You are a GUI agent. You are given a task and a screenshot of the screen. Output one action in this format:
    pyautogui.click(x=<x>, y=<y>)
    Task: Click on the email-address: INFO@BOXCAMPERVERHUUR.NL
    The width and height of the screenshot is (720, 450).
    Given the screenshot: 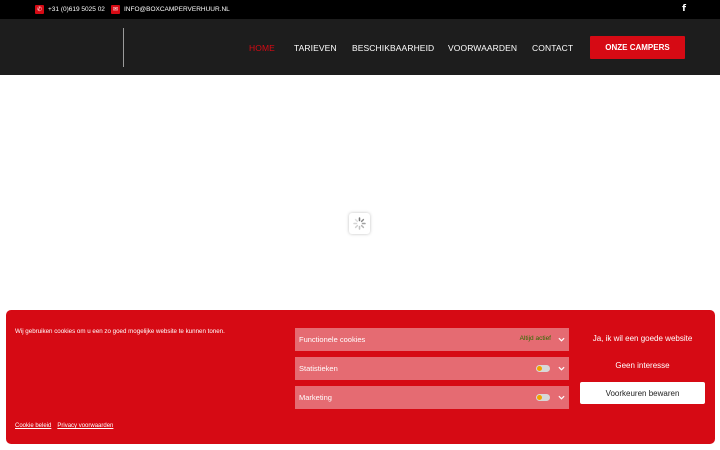 What is the action you would take?
    pyautogui.click(x=177, y=9)
    